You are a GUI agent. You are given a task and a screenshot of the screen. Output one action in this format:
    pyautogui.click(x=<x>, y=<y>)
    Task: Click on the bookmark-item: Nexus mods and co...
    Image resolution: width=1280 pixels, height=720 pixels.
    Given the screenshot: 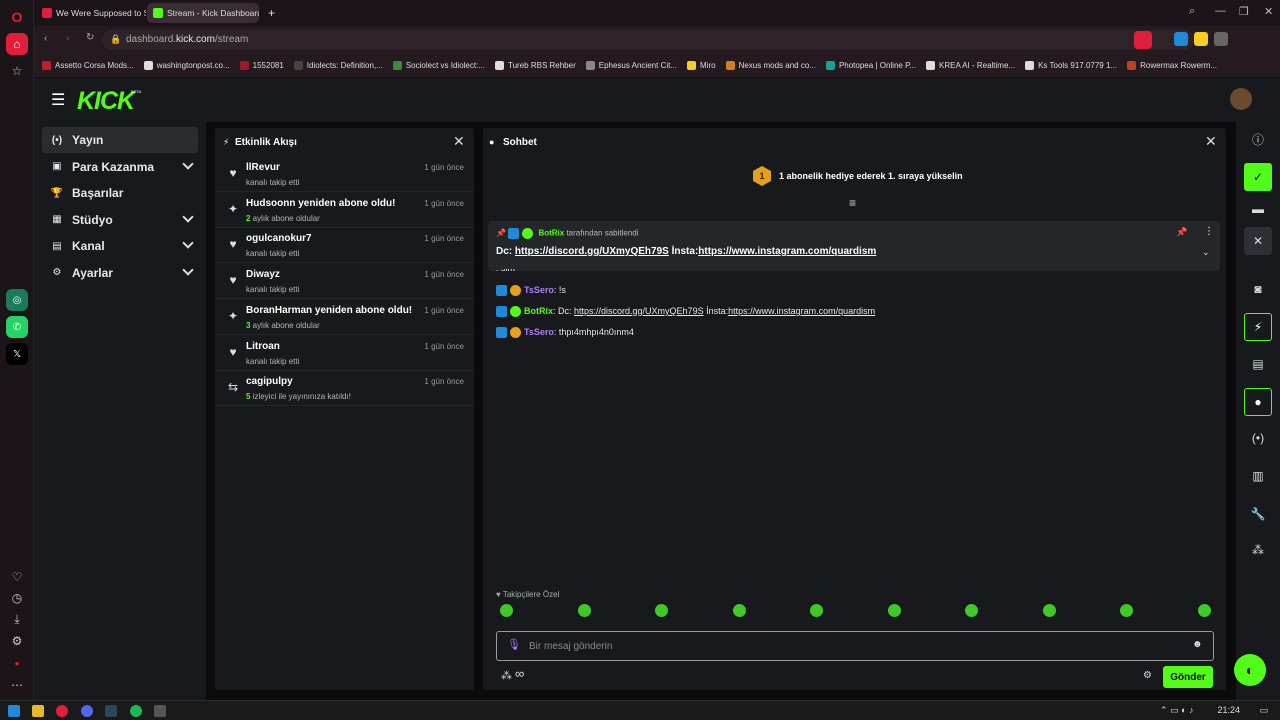 What is the action you would take?
    pyautogui.click(x=770, y=65)
    